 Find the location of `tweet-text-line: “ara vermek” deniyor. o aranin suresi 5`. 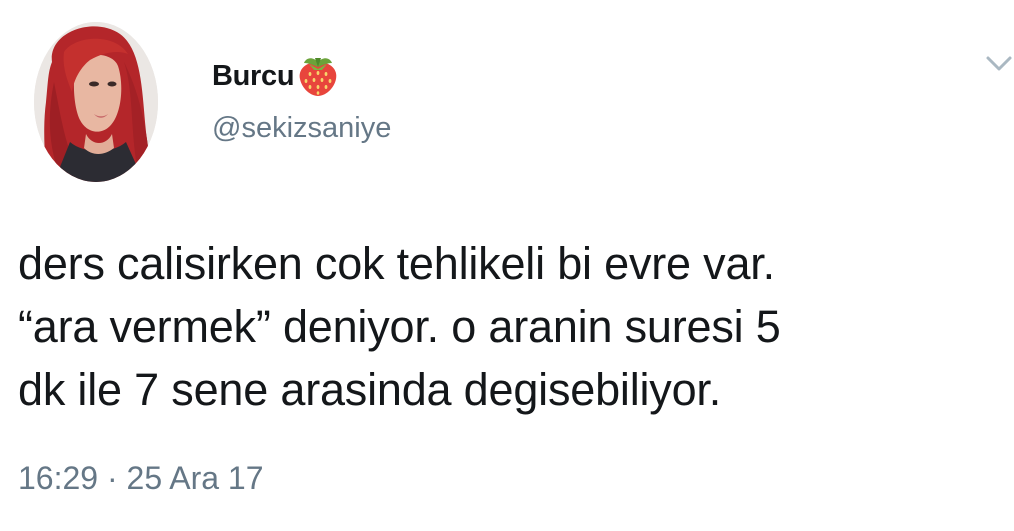

tweet-text-line: “ara vermek” deniyor. o aranin suresi 5 is located at coordinates (399, 326).